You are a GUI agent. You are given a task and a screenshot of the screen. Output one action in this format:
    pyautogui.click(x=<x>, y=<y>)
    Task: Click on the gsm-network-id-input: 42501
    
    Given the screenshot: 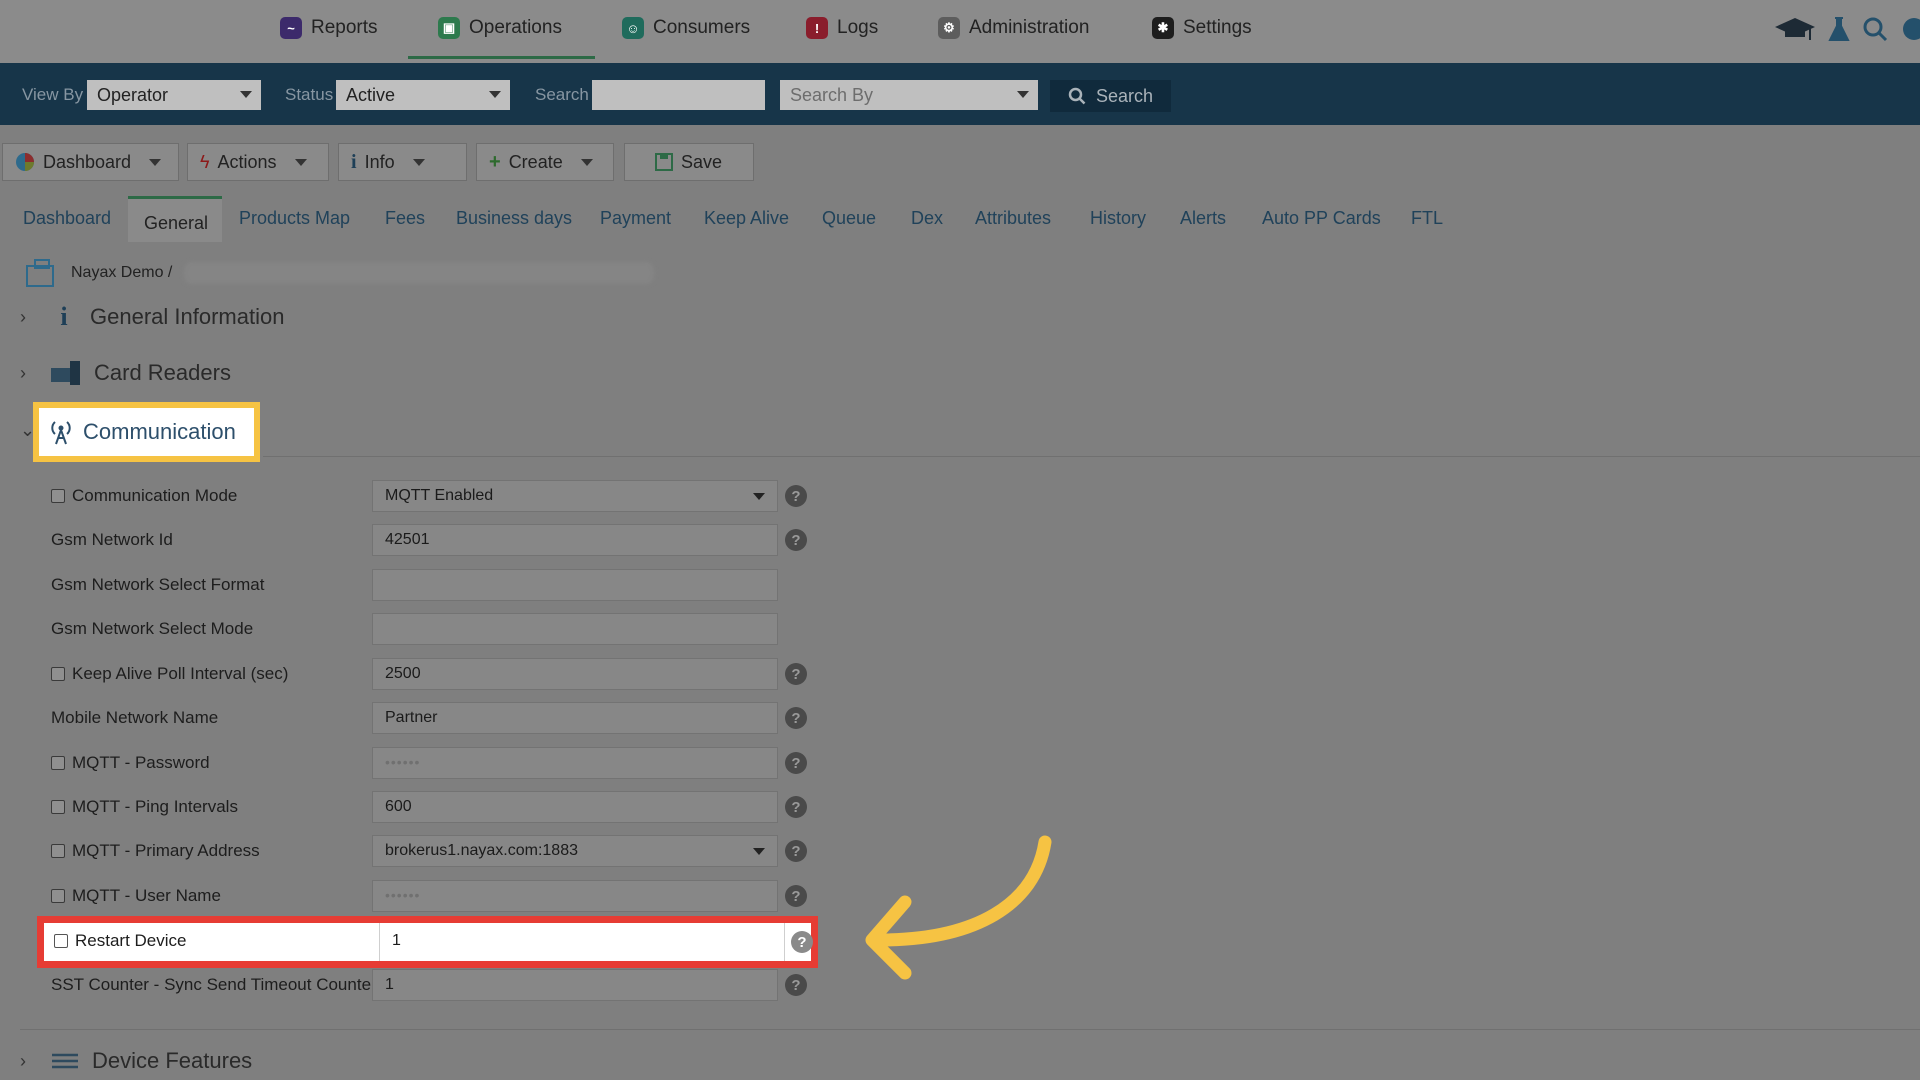 What is the action you would take?
    pyautogui.click(x=575, y=540)
    